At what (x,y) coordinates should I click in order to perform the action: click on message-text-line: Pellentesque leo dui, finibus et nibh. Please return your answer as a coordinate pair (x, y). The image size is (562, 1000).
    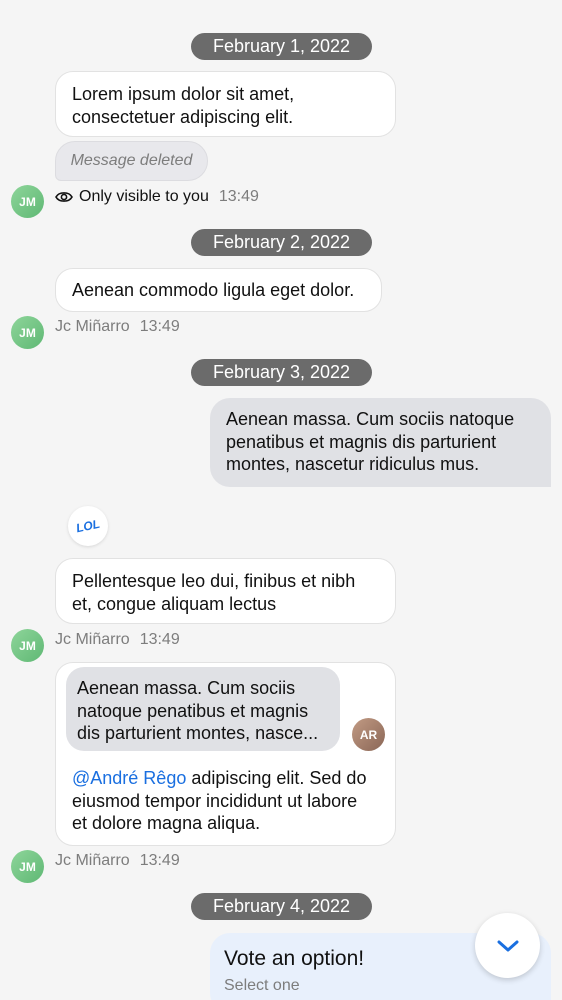
    Looking at the image, I should click on (214, 581).